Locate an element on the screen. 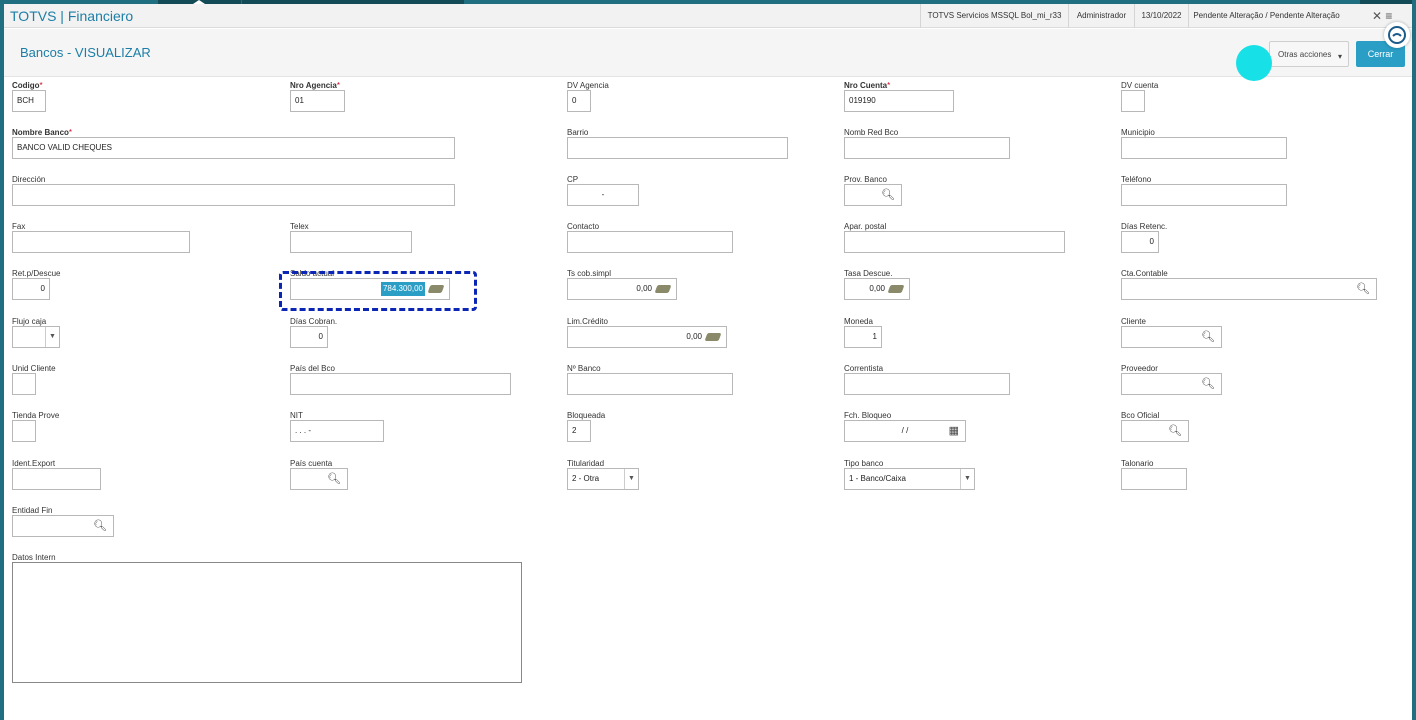 The image size is (1416, 720). telex-field is located at coordinates (351, 242).